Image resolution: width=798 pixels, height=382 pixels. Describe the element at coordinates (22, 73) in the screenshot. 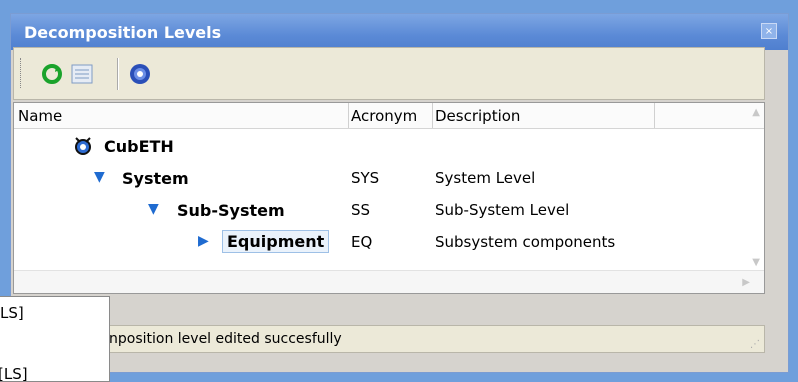

I see `toolbar-grip` at that location.